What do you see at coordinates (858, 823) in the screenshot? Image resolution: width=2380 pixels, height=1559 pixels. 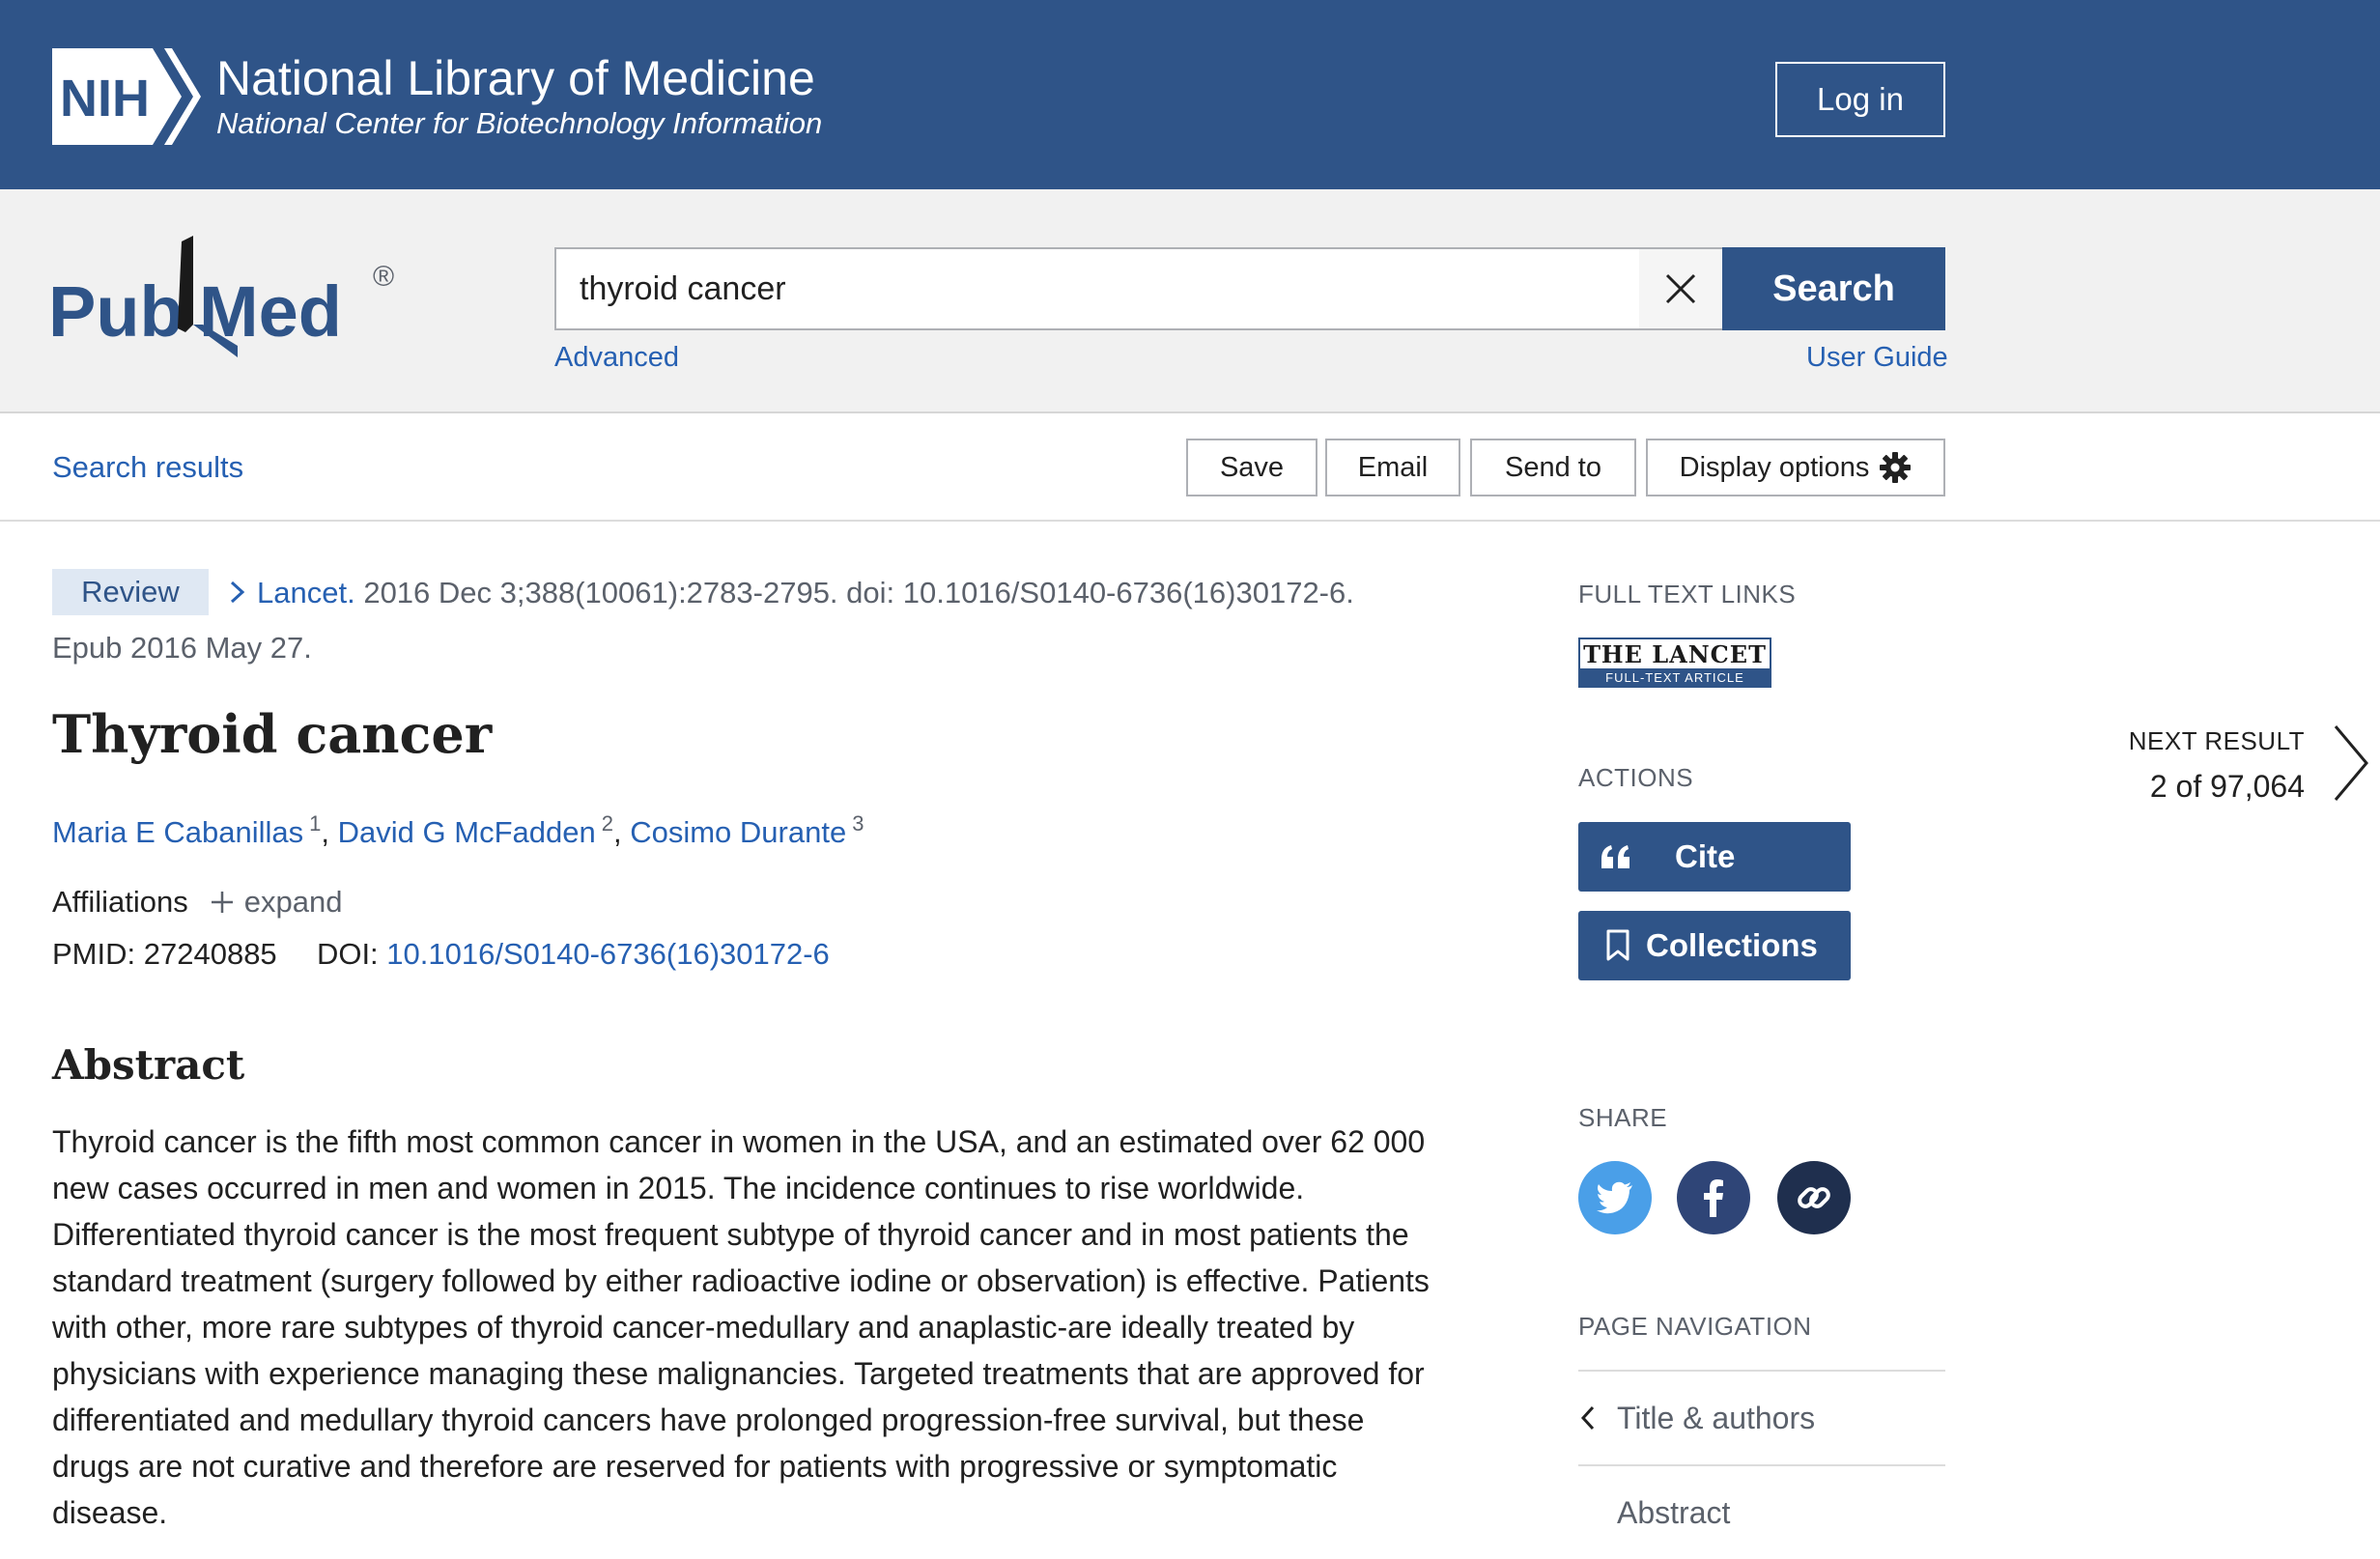 I see `affiliation-number: 3` at bounding box center [858, 823].